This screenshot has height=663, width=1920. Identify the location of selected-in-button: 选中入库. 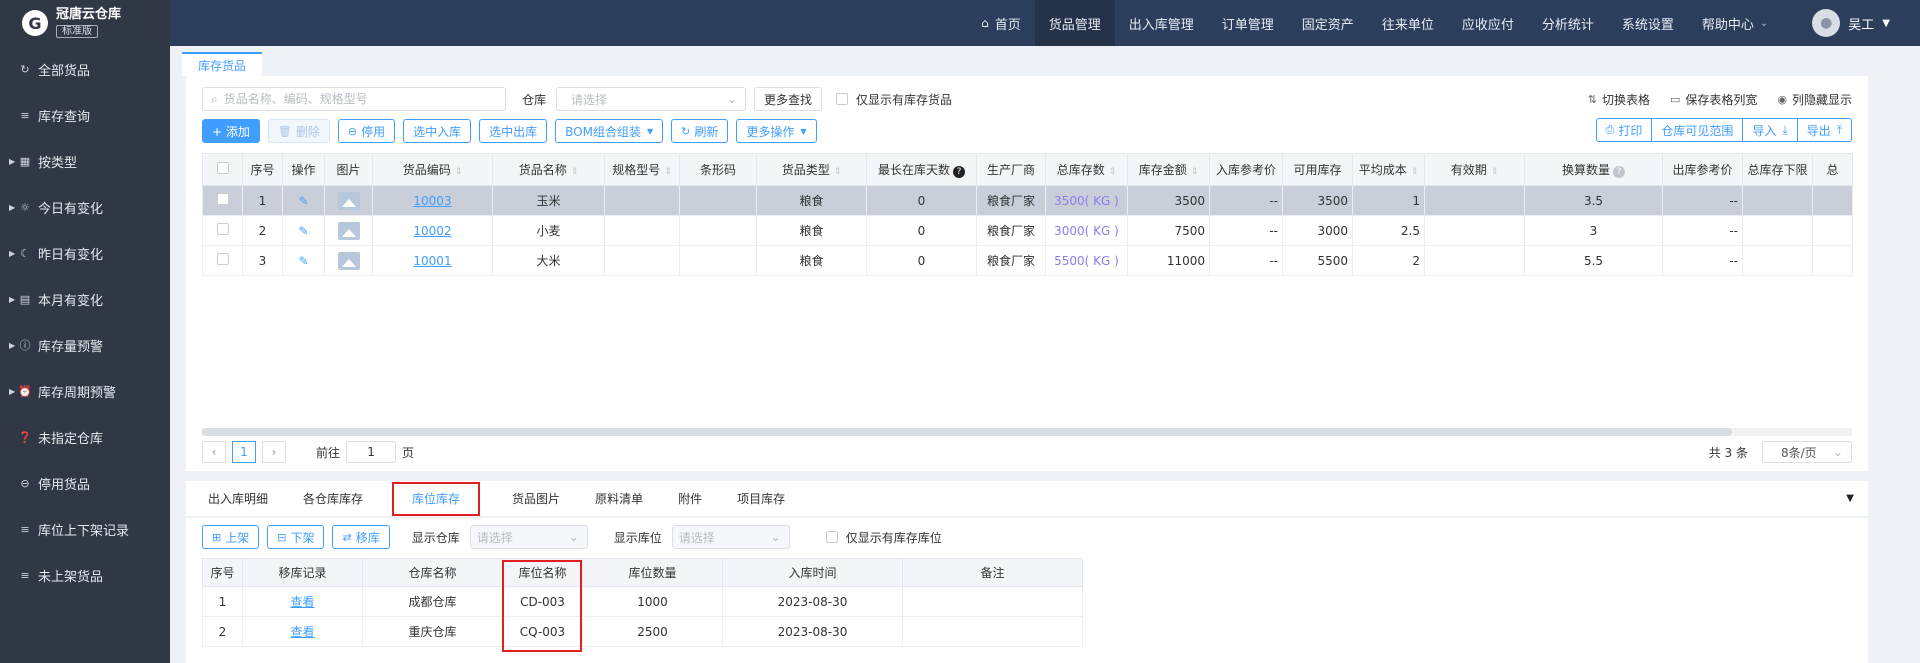
(437, 131).